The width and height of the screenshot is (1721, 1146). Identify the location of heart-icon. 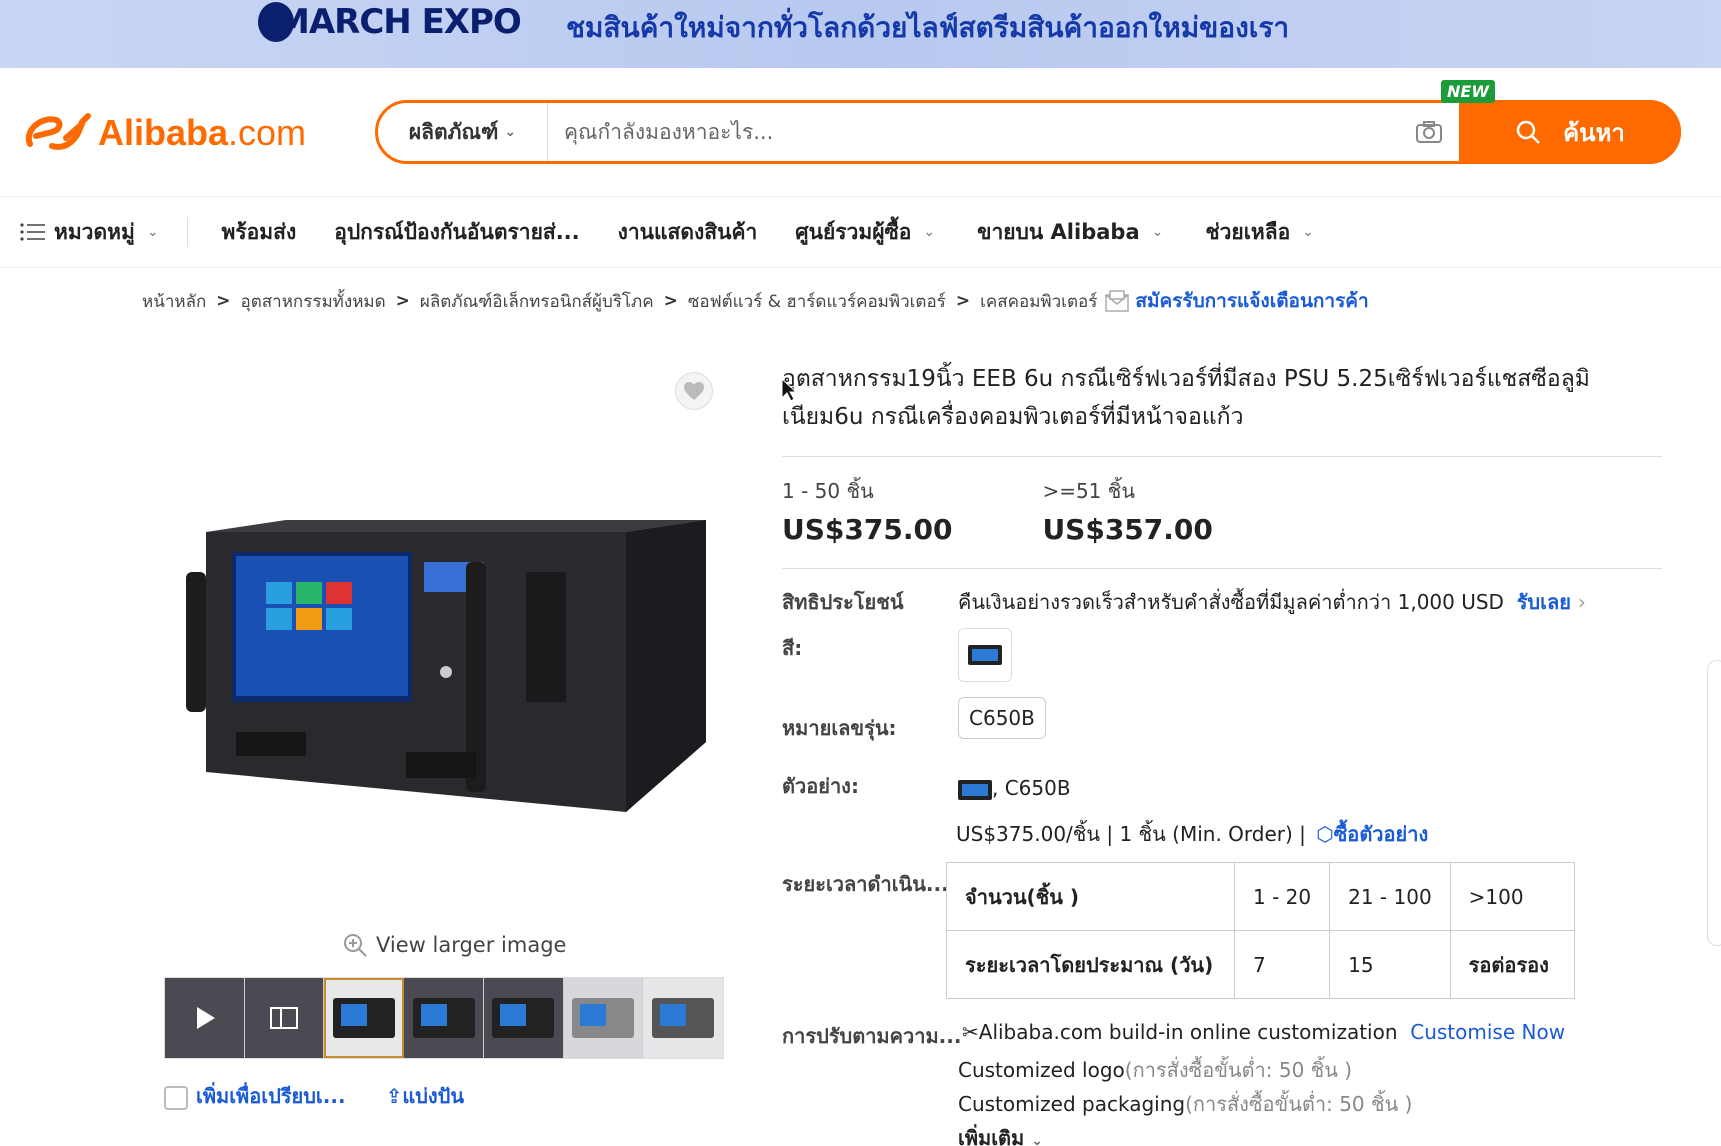
(694, 391).